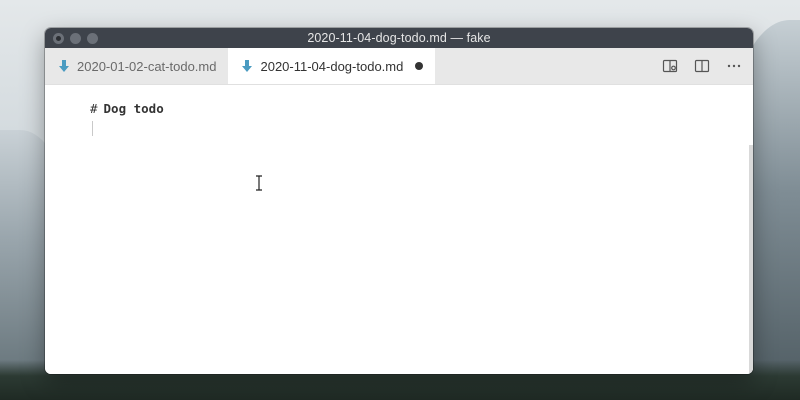 The height and width of the screenshot is (400, 800). Describe the element at coordinates (419, 66) in the screenshot. I see `unsaved-changes-dot-icon` at that location.